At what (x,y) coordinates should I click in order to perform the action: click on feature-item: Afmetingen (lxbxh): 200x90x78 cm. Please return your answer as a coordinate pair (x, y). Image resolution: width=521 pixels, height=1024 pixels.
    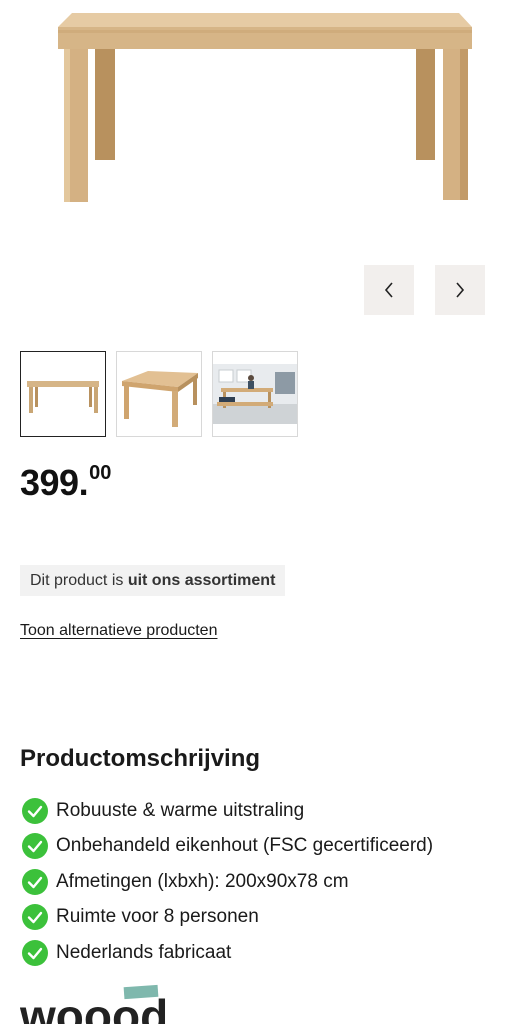
    Looking at the image, I should click on (227, 882).